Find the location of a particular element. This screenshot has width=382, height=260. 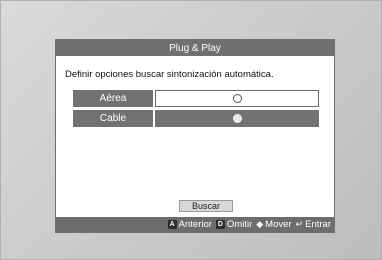

dialog-title-bar: Plug & Play is located at coordinates (195, 48).